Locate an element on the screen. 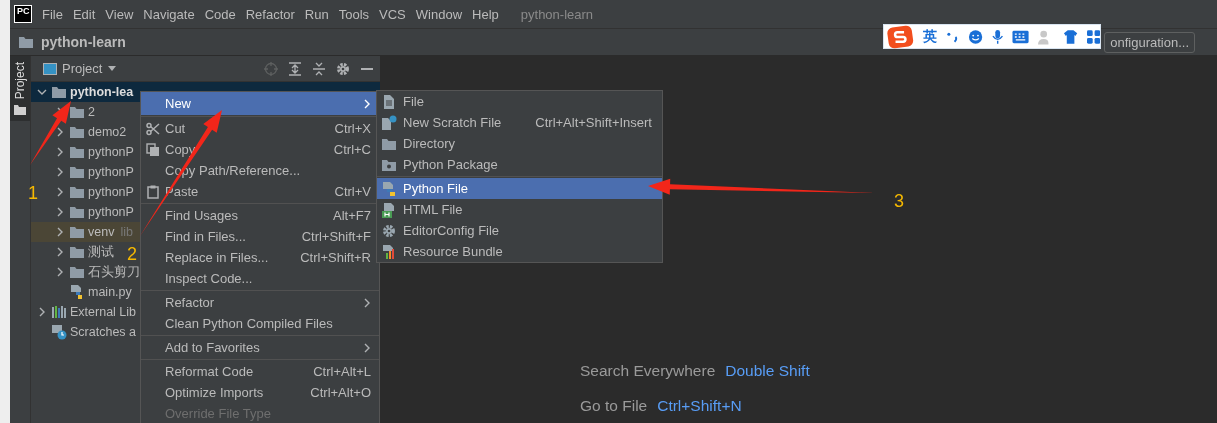 This screenshot has width=1217, height=423. annotation-number: 3 is located at coordinates (899, 201).